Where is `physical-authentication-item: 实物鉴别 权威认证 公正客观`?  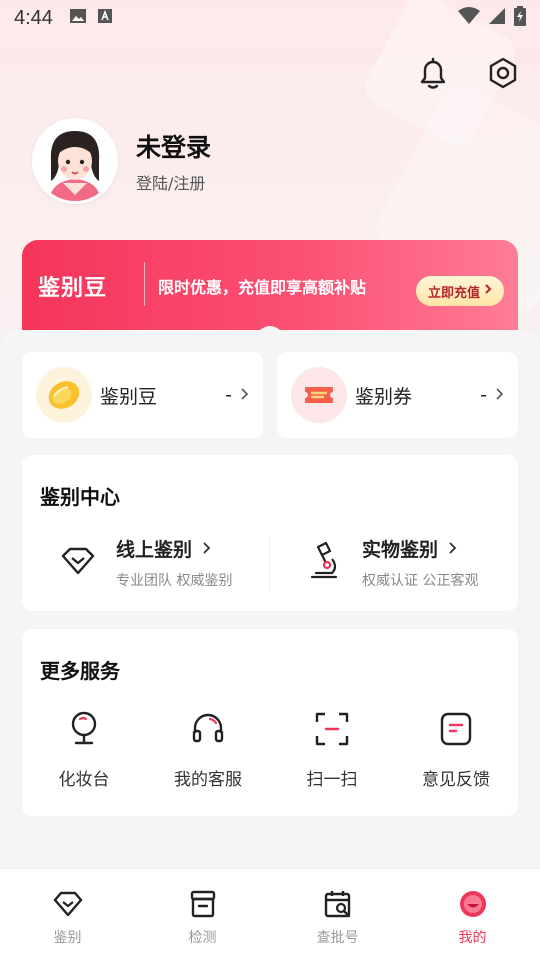
physical-authentication-item: 实物鉴别 权威认证 公正客观 is located at coordinates (391, 562).